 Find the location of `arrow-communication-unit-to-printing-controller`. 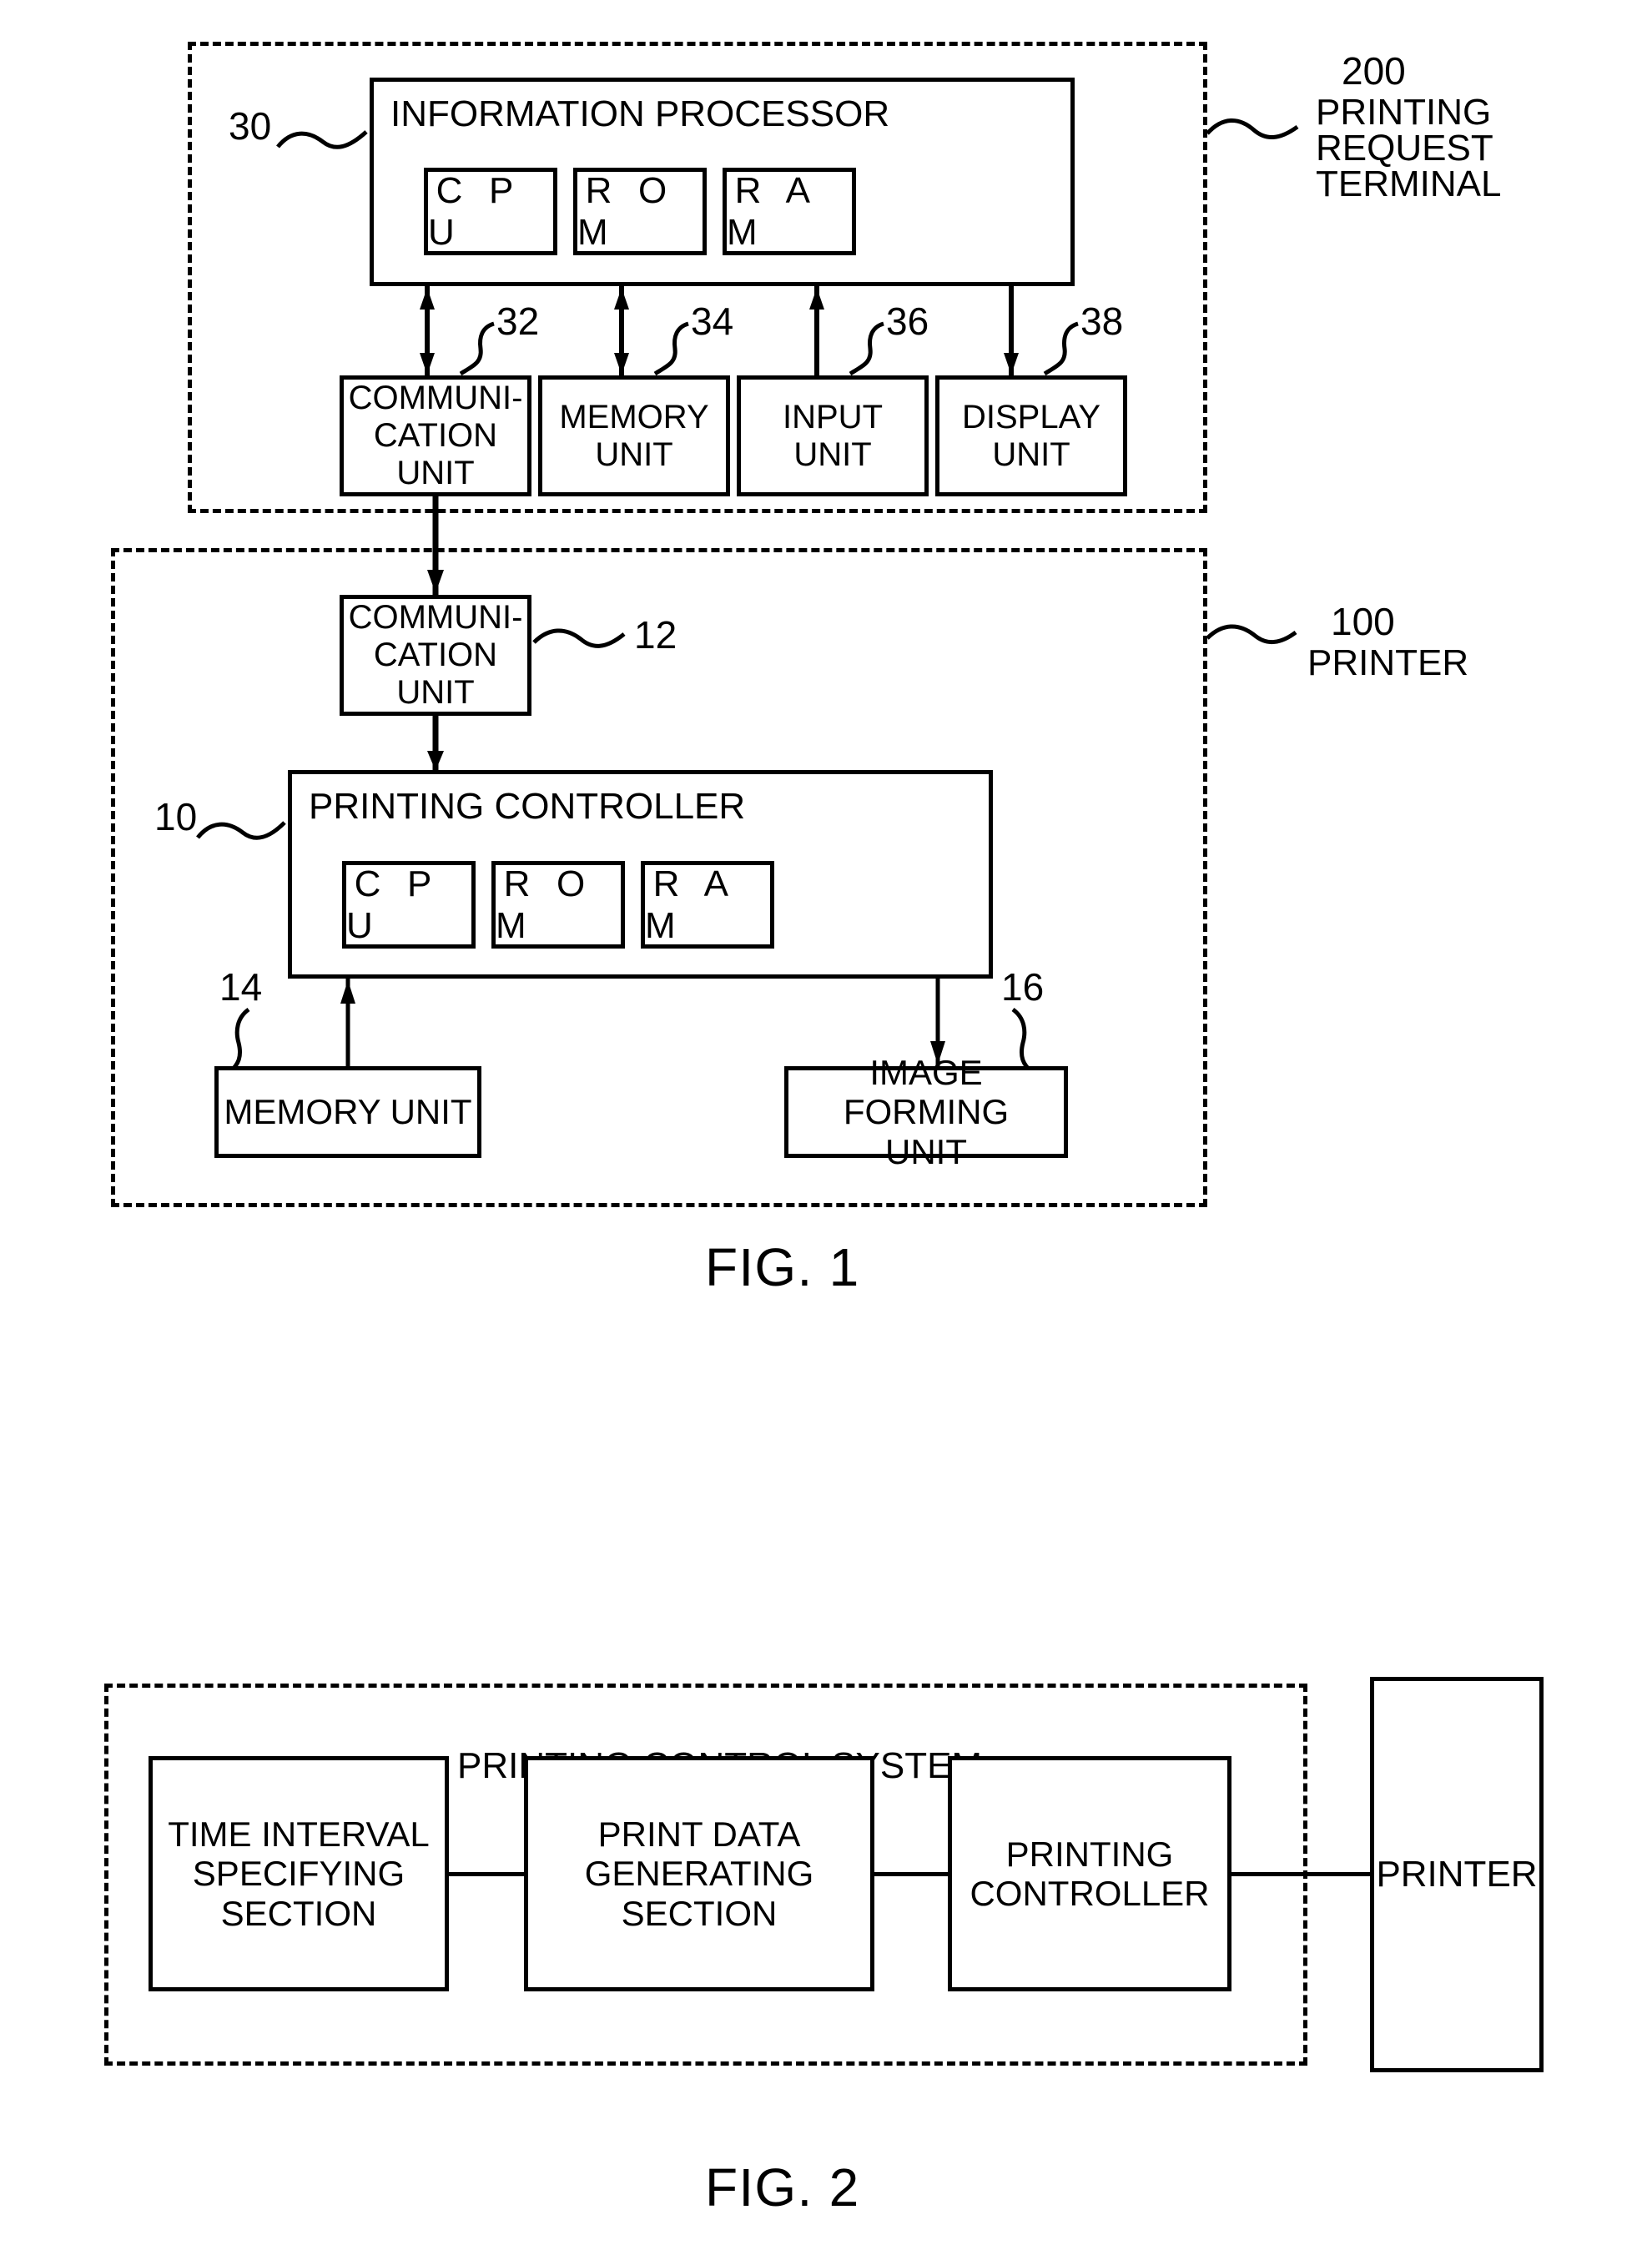

arrow-communication-unit-to-printing-controller is located at coordinates (436, 744).